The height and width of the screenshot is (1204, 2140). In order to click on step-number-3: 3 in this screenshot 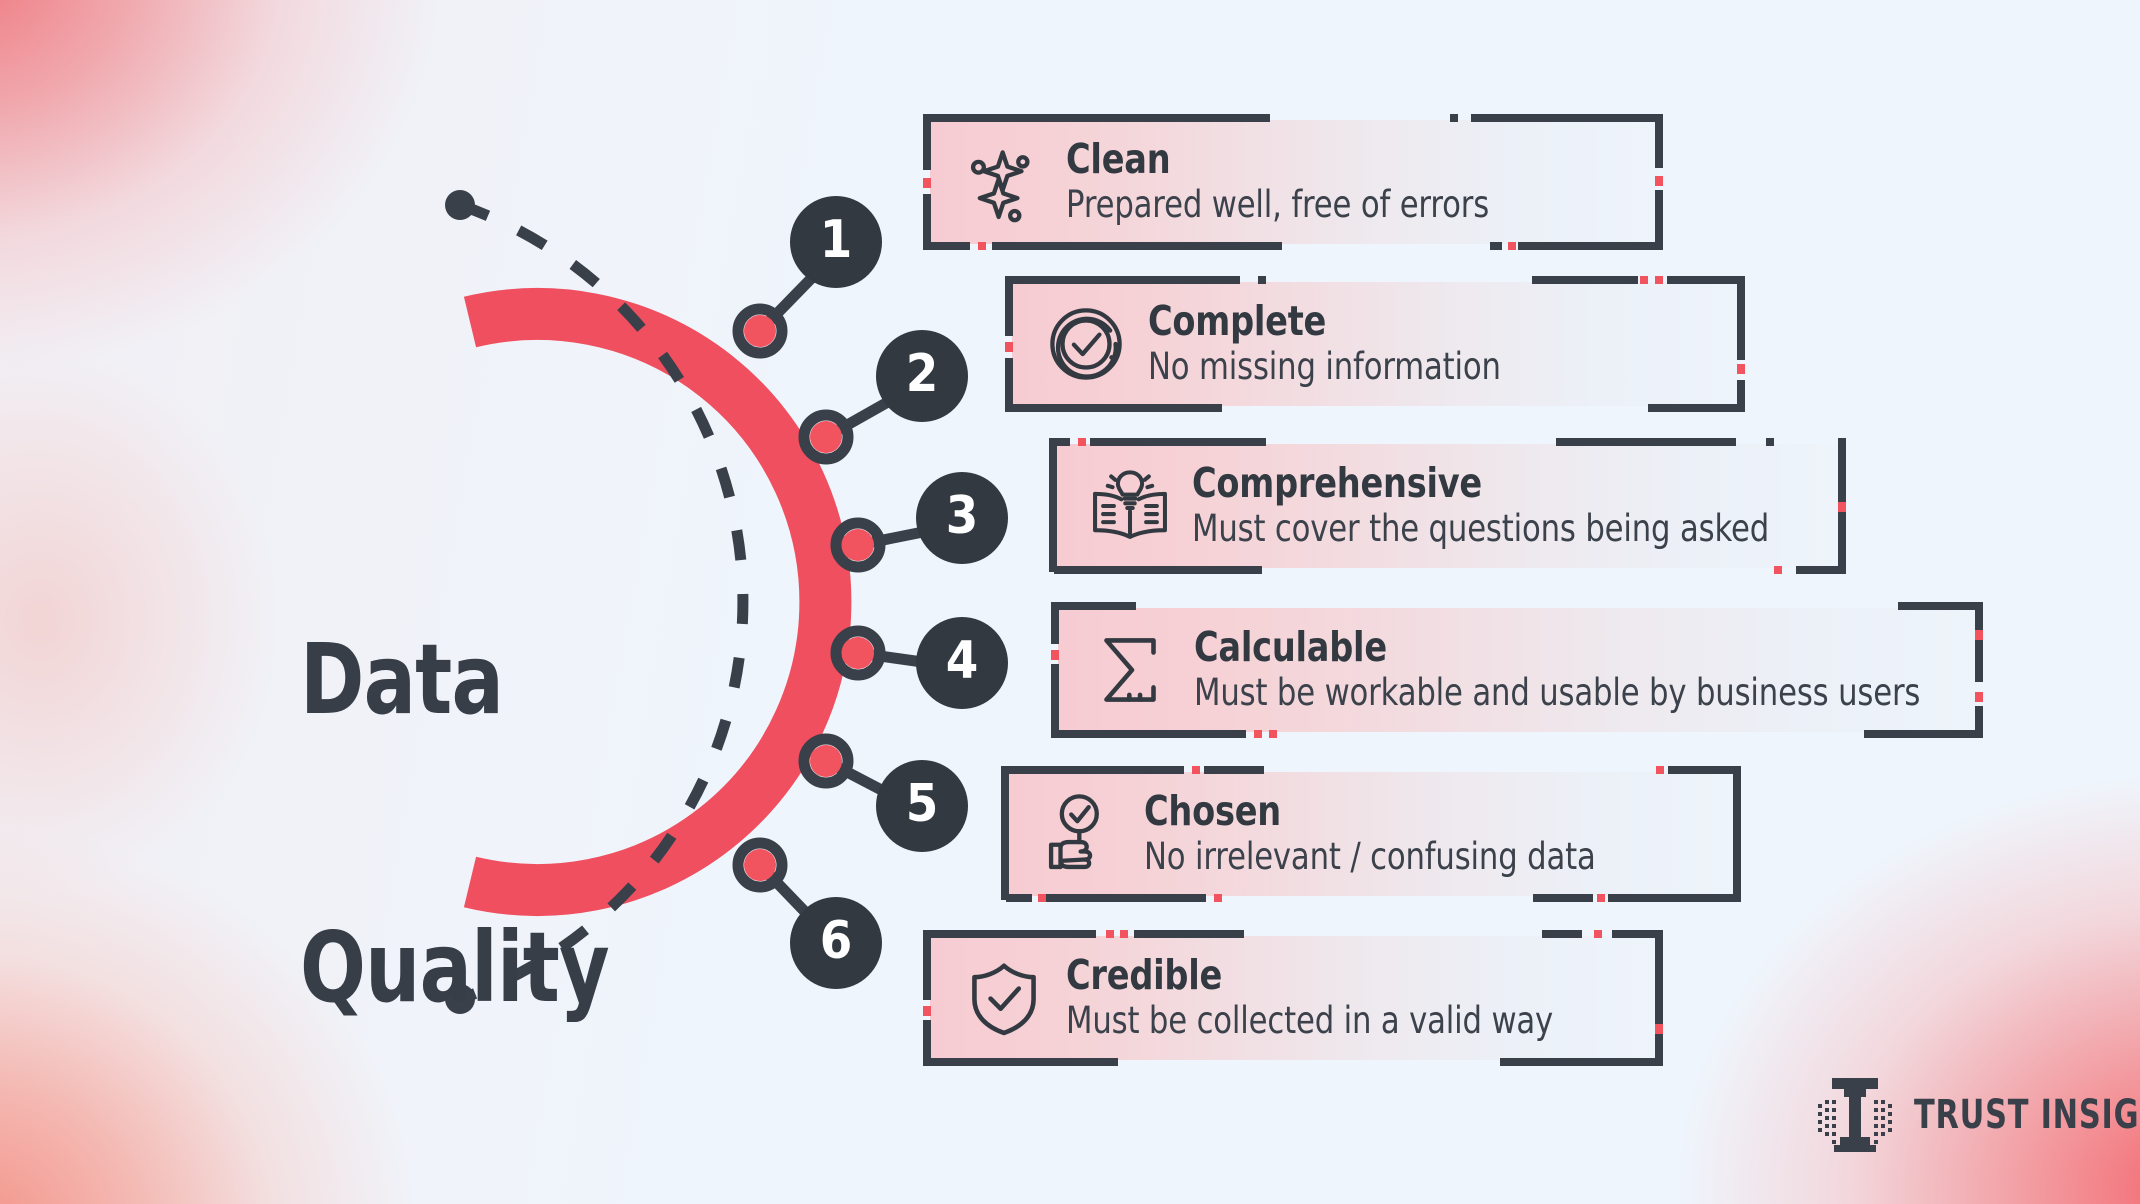, I will do `click(962, 518)`.